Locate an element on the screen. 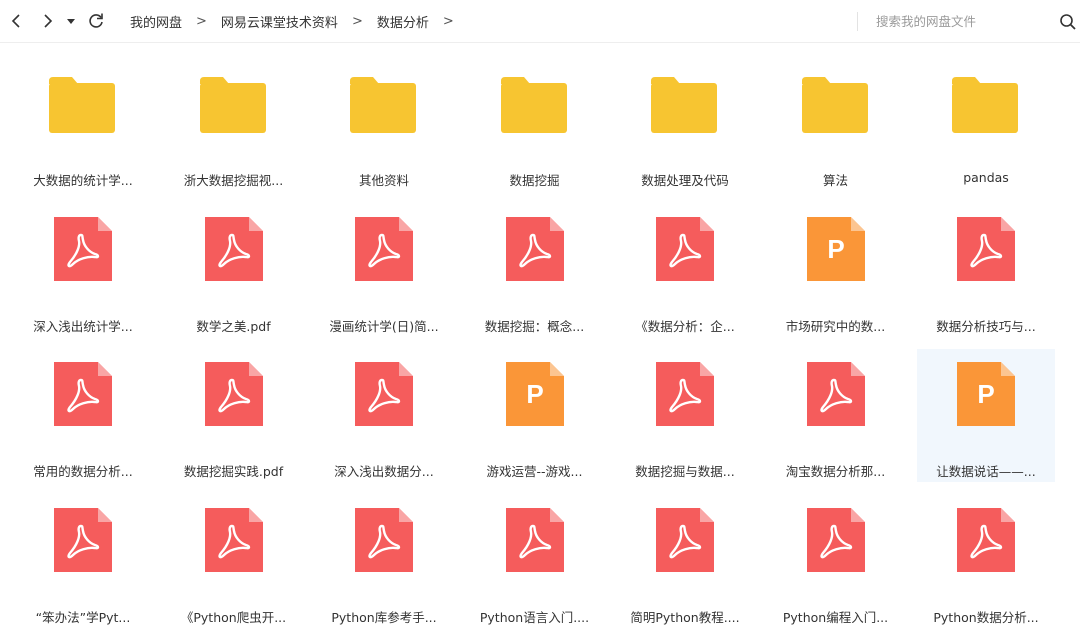 This screenshot has height=628, width=1080. search-input is located at coordinates (966, 21).